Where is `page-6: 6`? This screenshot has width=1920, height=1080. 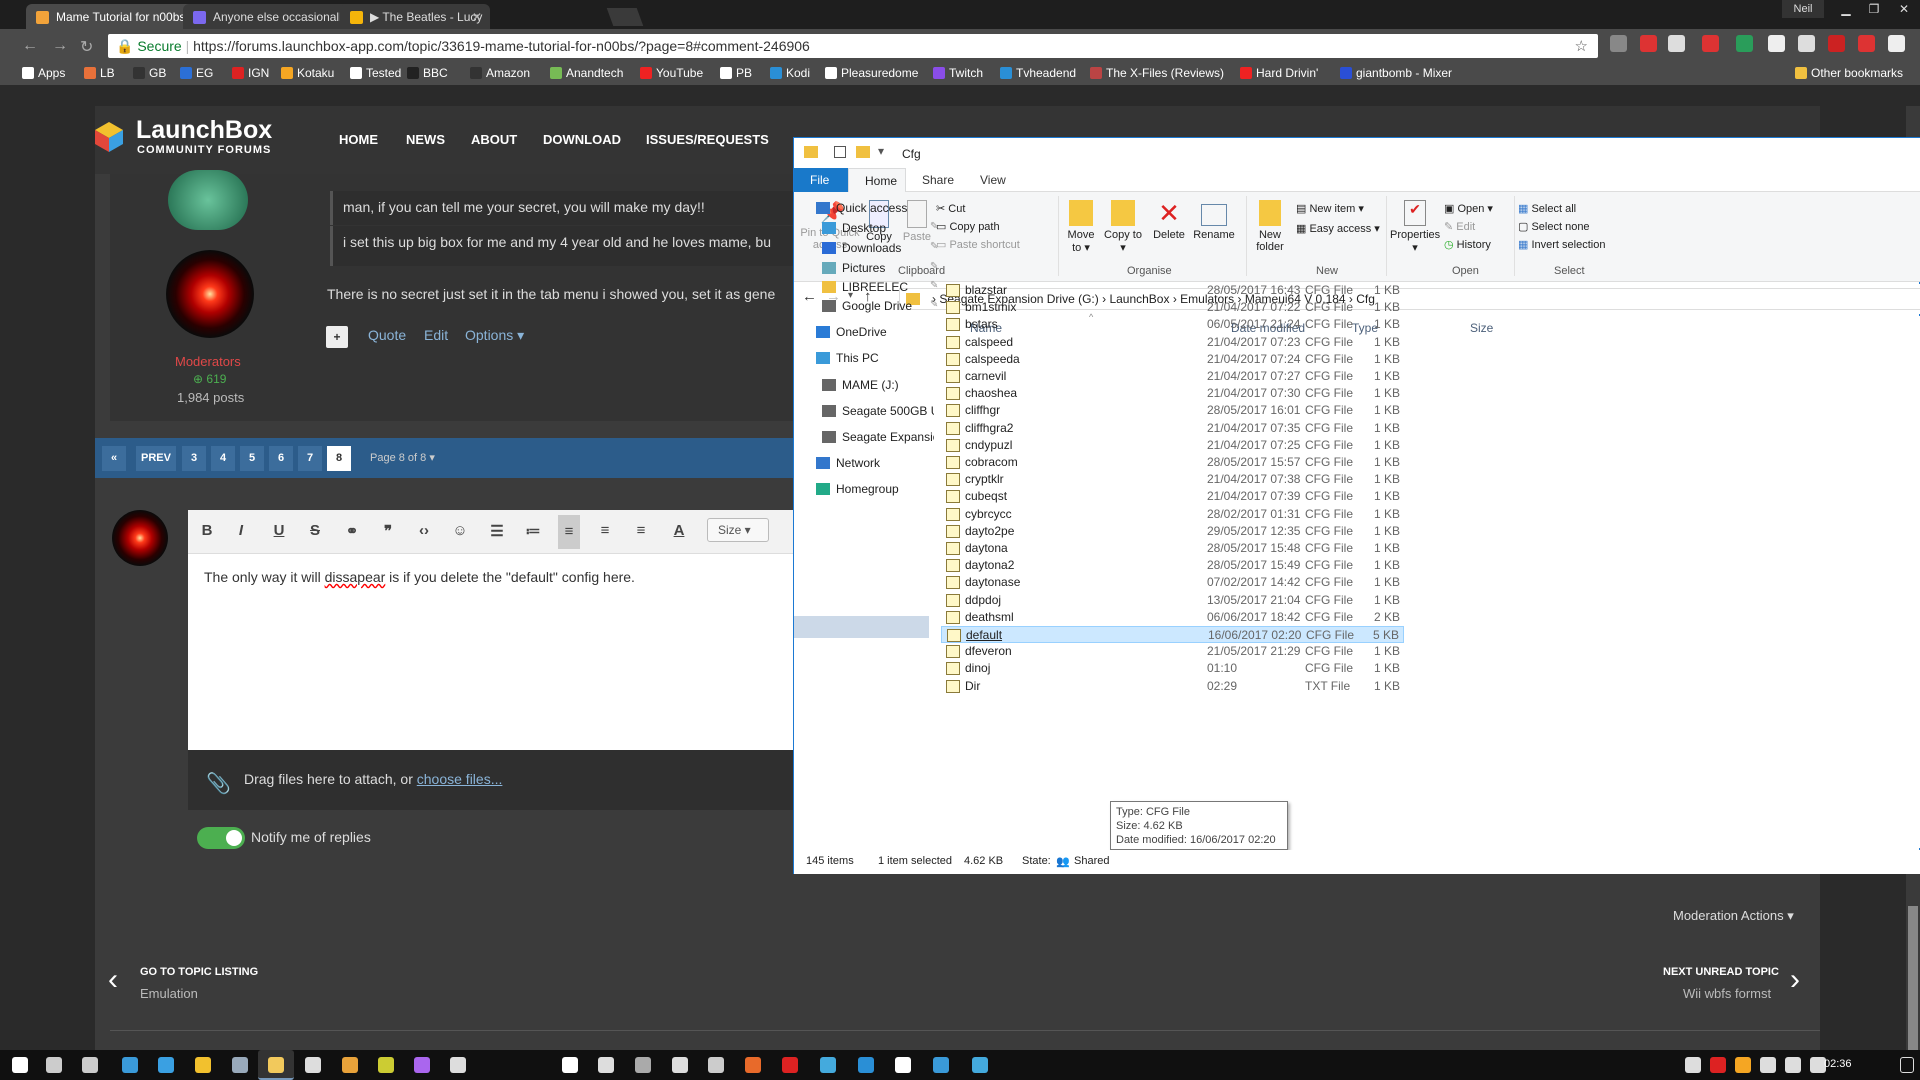
page-6: 6 is located at coordinates (281, 458).